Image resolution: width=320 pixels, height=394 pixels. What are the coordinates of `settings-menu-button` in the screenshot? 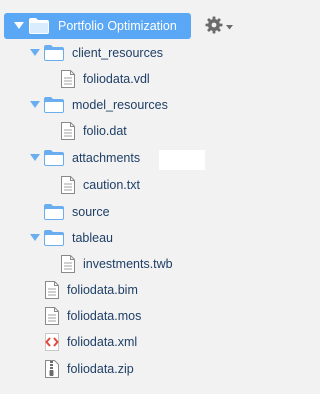 It's located at (220, 26).